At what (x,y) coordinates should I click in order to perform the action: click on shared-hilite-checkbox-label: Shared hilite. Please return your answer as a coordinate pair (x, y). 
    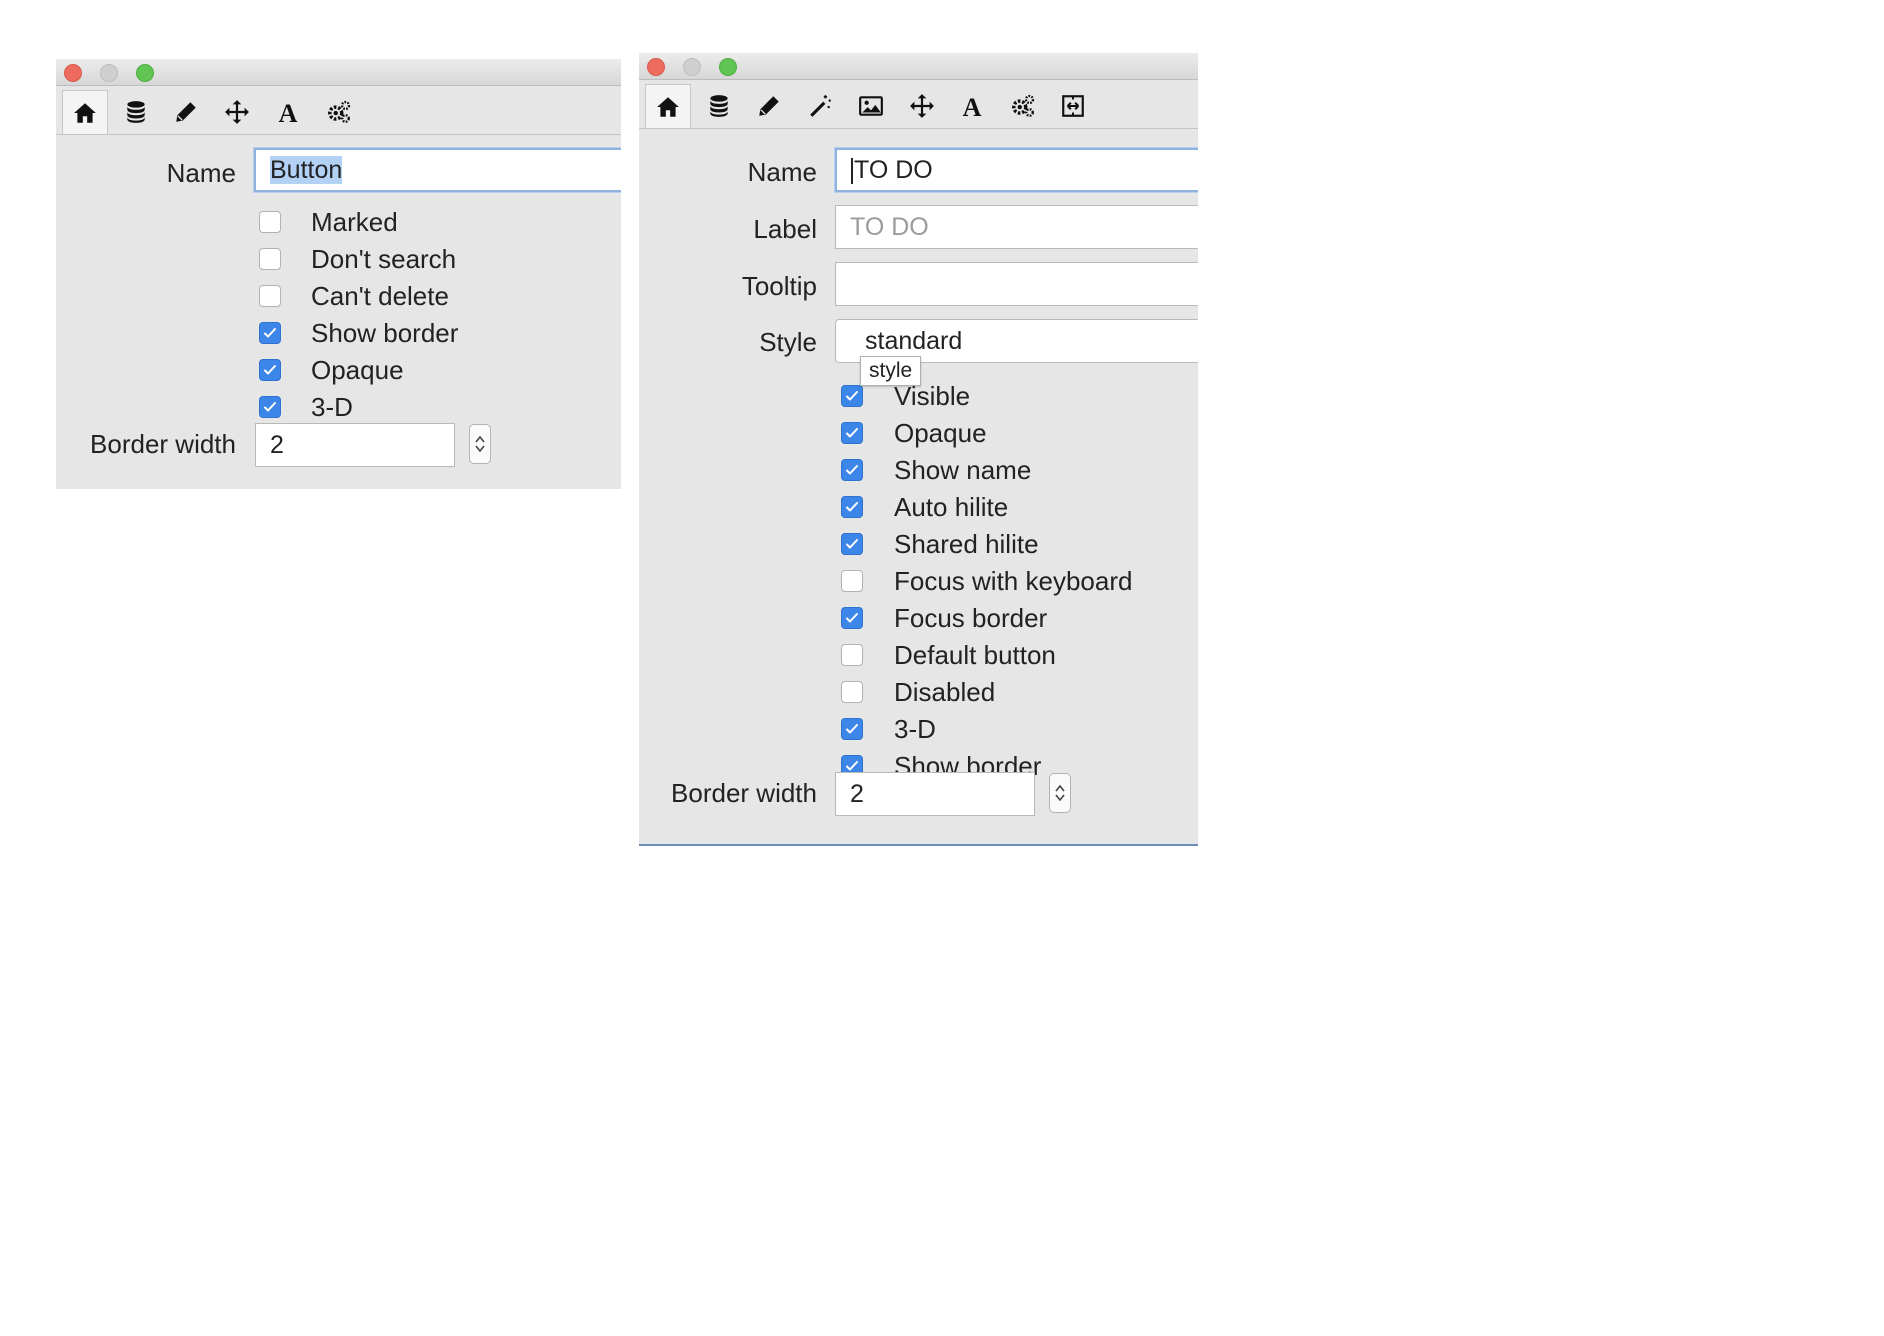
    Looking at the image, I should click on (966, 544).